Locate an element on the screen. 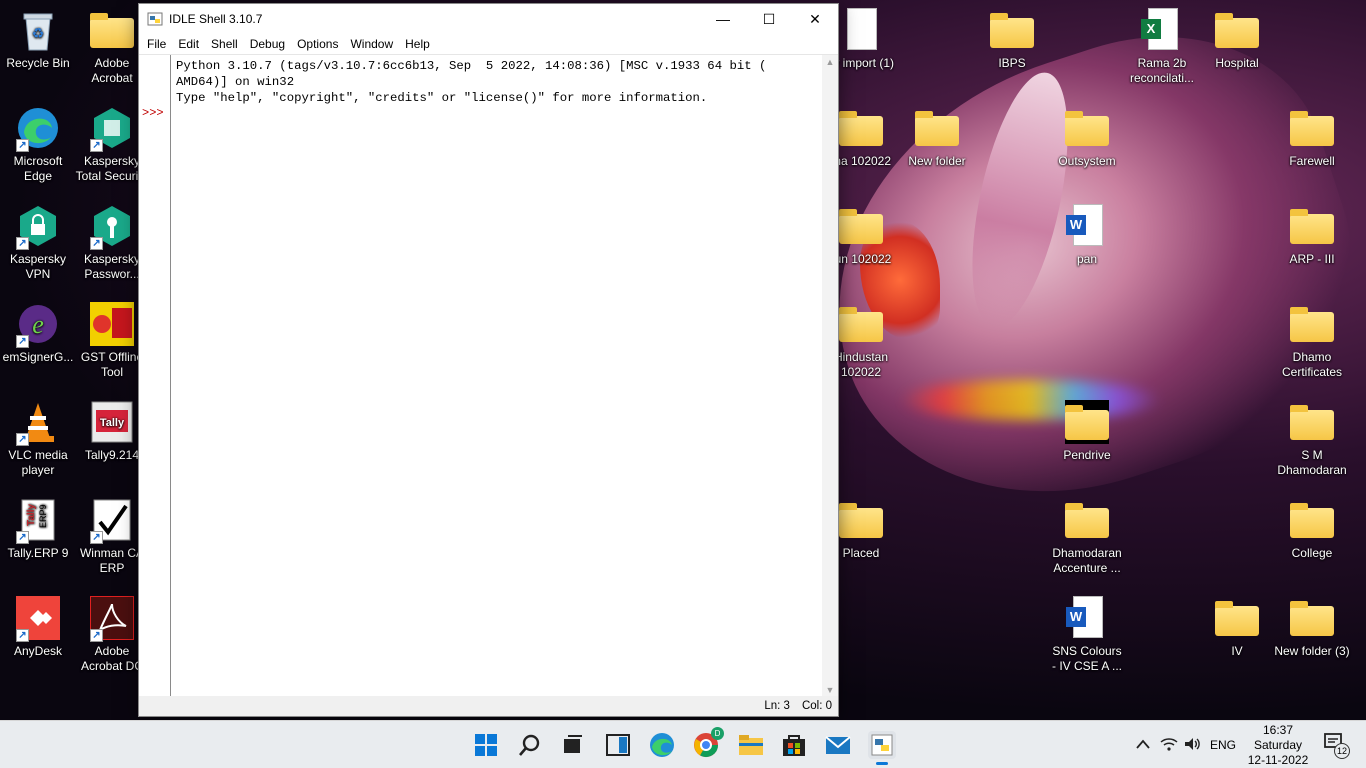 The width and height of the screenshot is (1366, 768). chrome-profile-badge: D is located at coordinates (717, 733).